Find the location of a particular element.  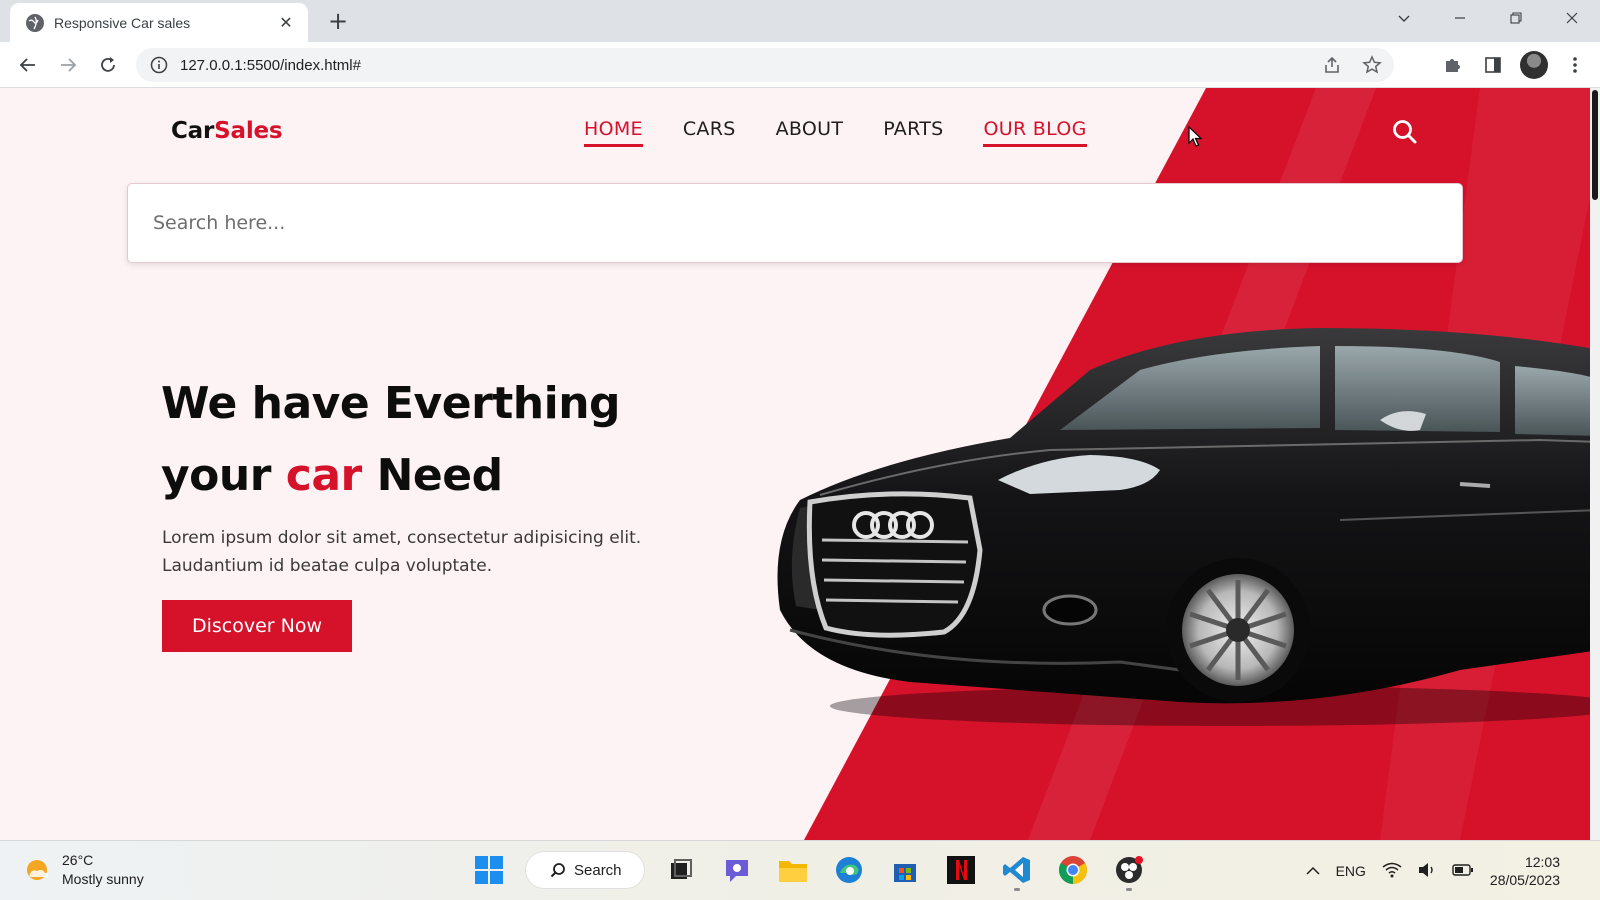

nav-link-home: HOME is located at coordinates (613, 132).